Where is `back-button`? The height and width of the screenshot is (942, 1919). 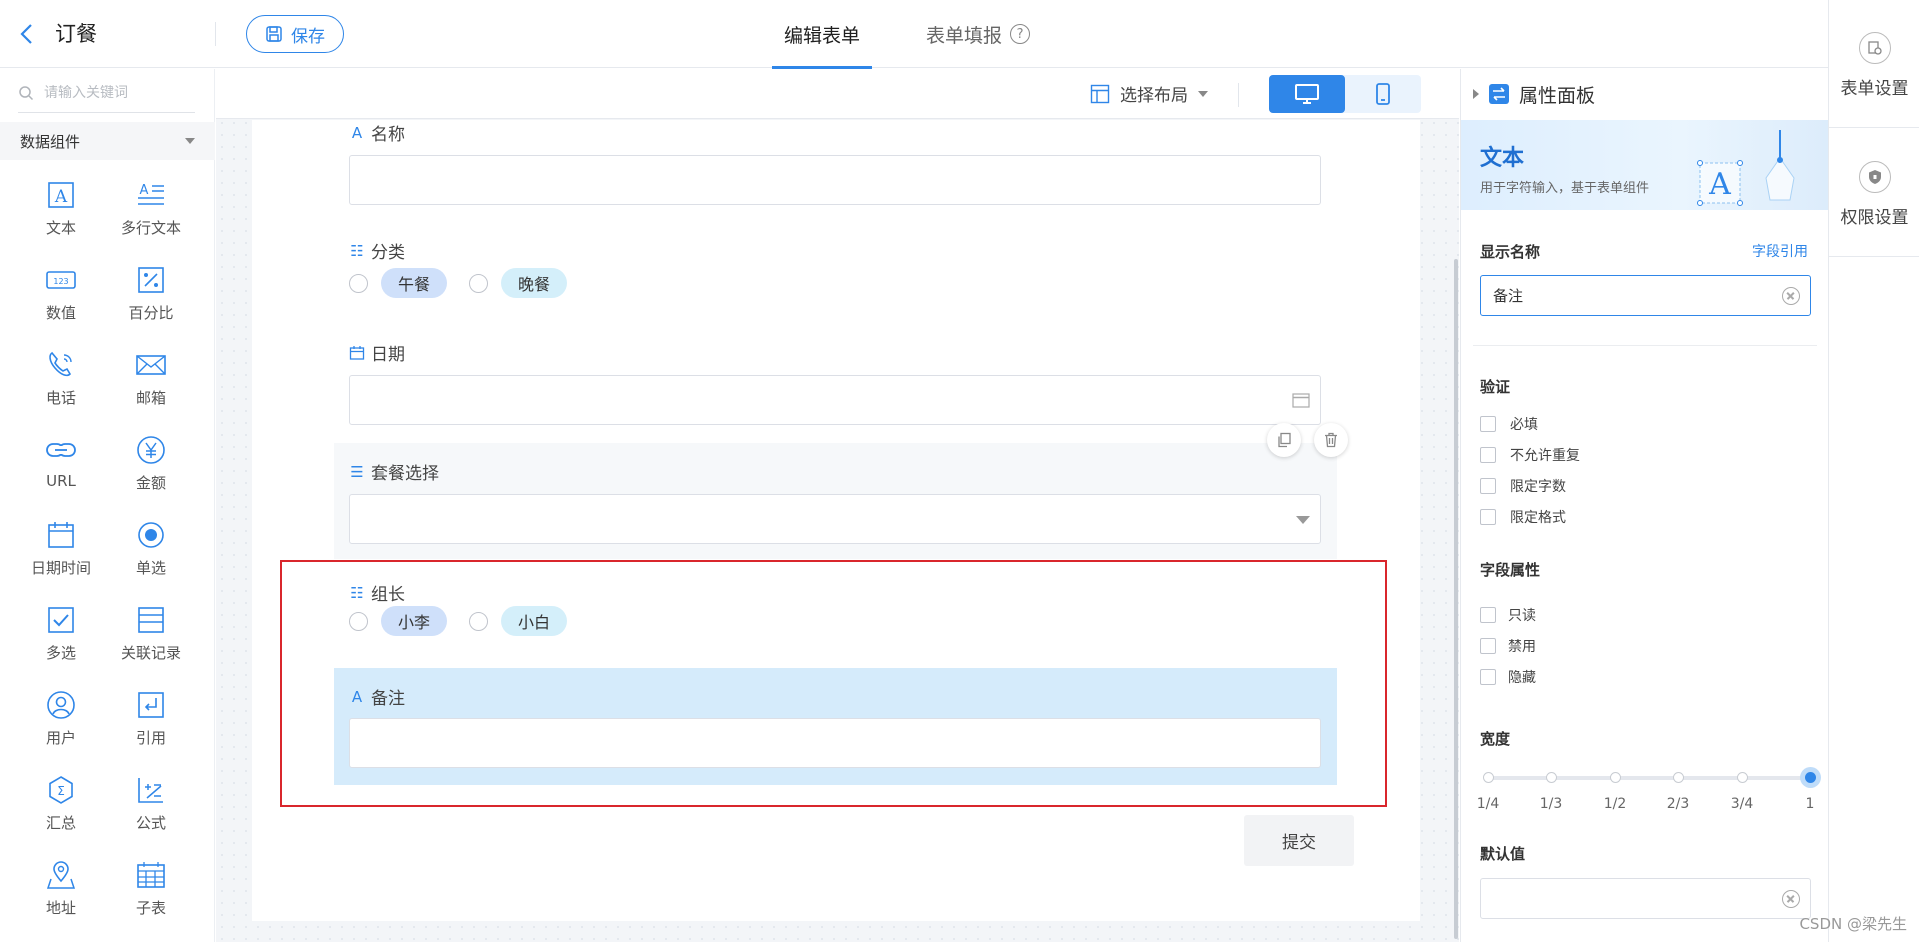 back-button is located at coordinates (28, 34).